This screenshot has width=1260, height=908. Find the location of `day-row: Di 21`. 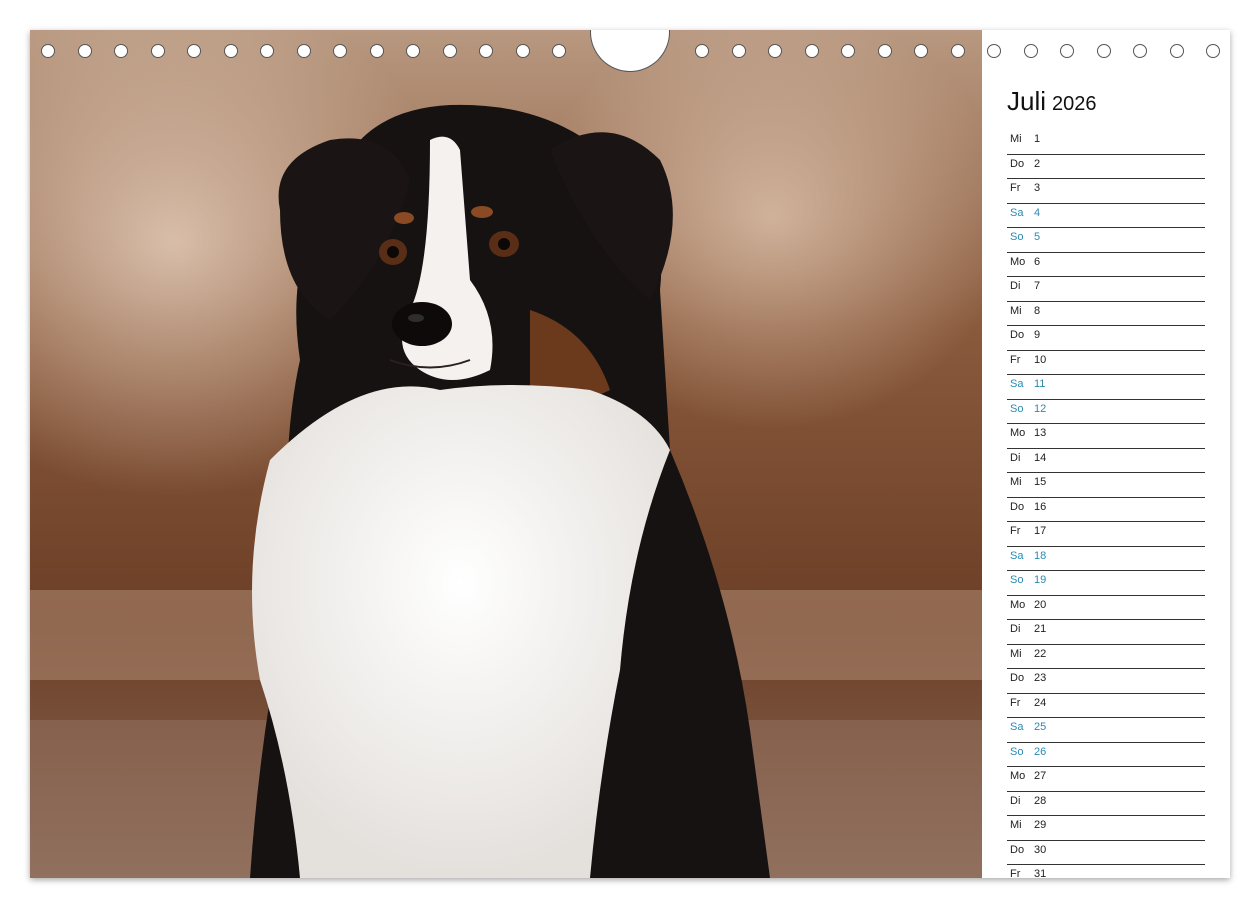

day-row: Di 21 is located at coordinates (1106, 632).